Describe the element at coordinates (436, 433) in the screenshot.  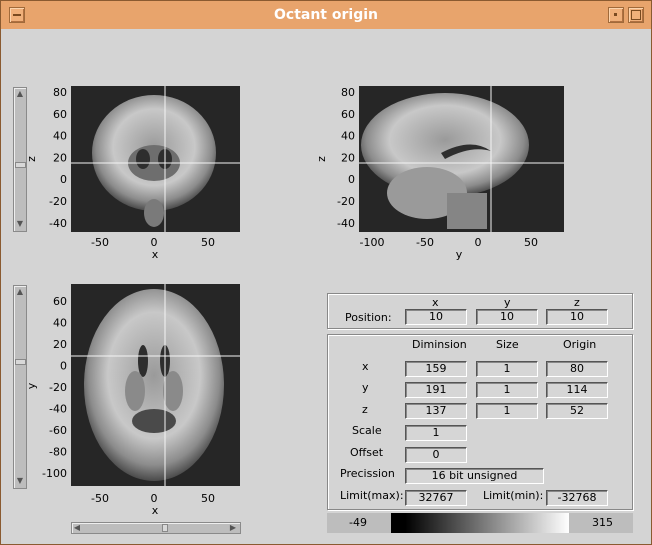
I see `scale-field: 1` at that location.